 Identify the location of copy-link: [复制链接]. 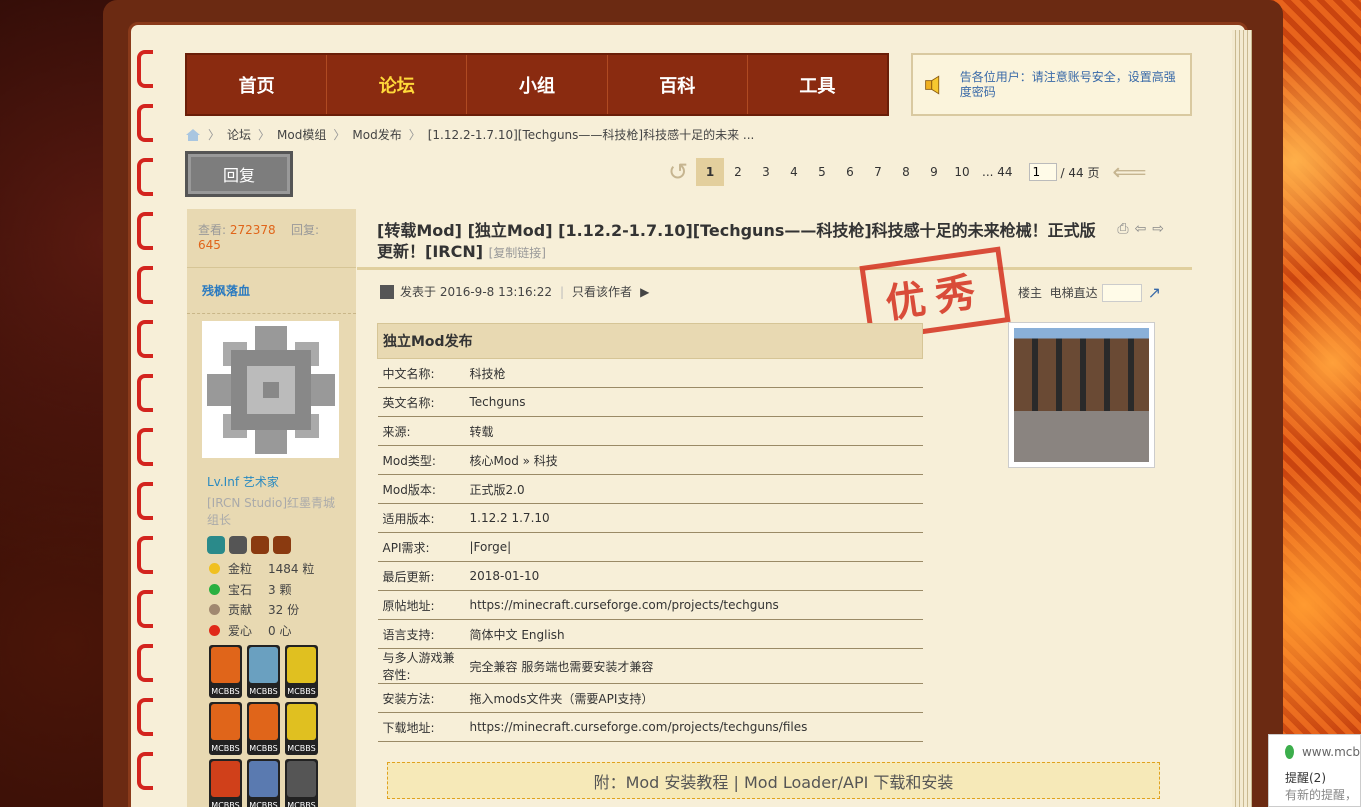
(517, 253).